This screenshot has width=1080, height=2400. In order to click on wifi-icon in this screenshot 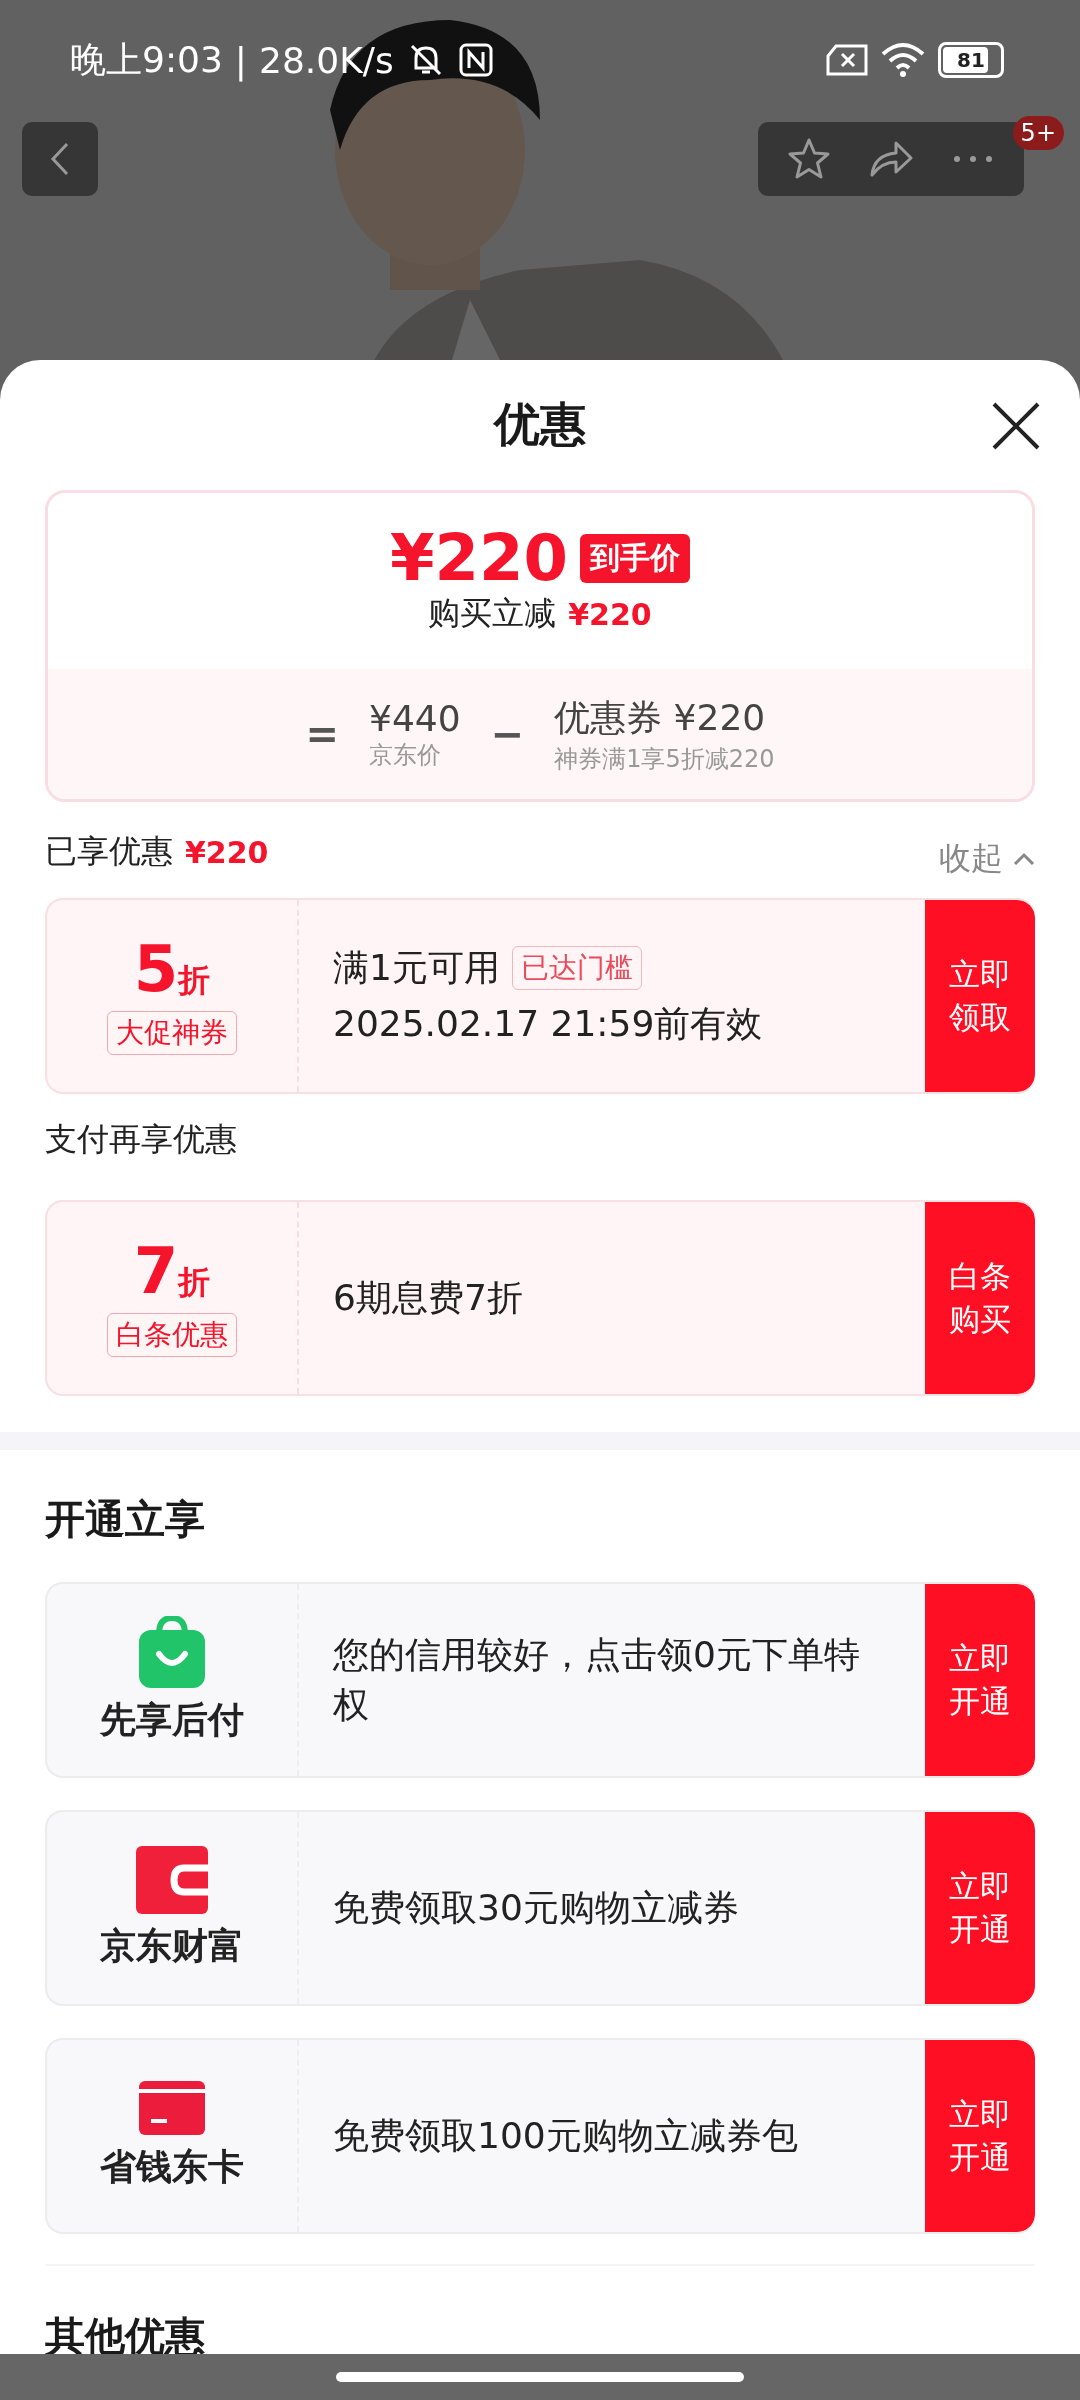, I will do `click(903, 60)`.